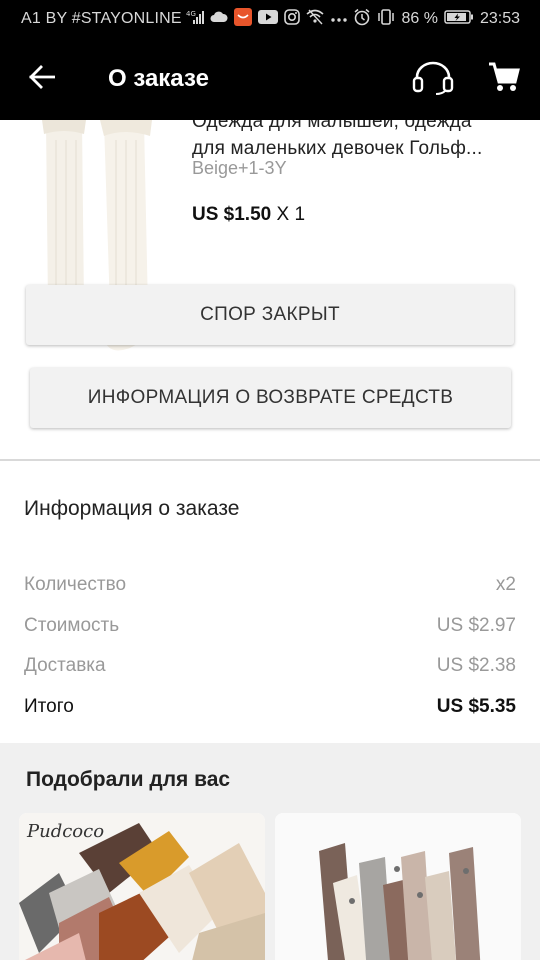 Image resolution: width=540 pixels, height=960 pixels. What do you see at coordinates (270, 707) in the screenshot?
I see `order-total-row: Итого US $5.35` at bounding box center [270, 707].